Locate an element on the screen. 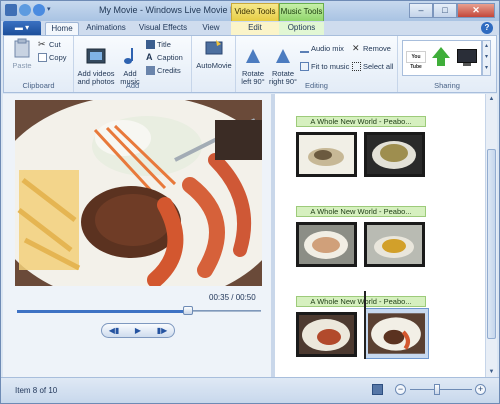 This screenshot has width=500, height=404. tab-options: Options is located at coordinates (301, 28).